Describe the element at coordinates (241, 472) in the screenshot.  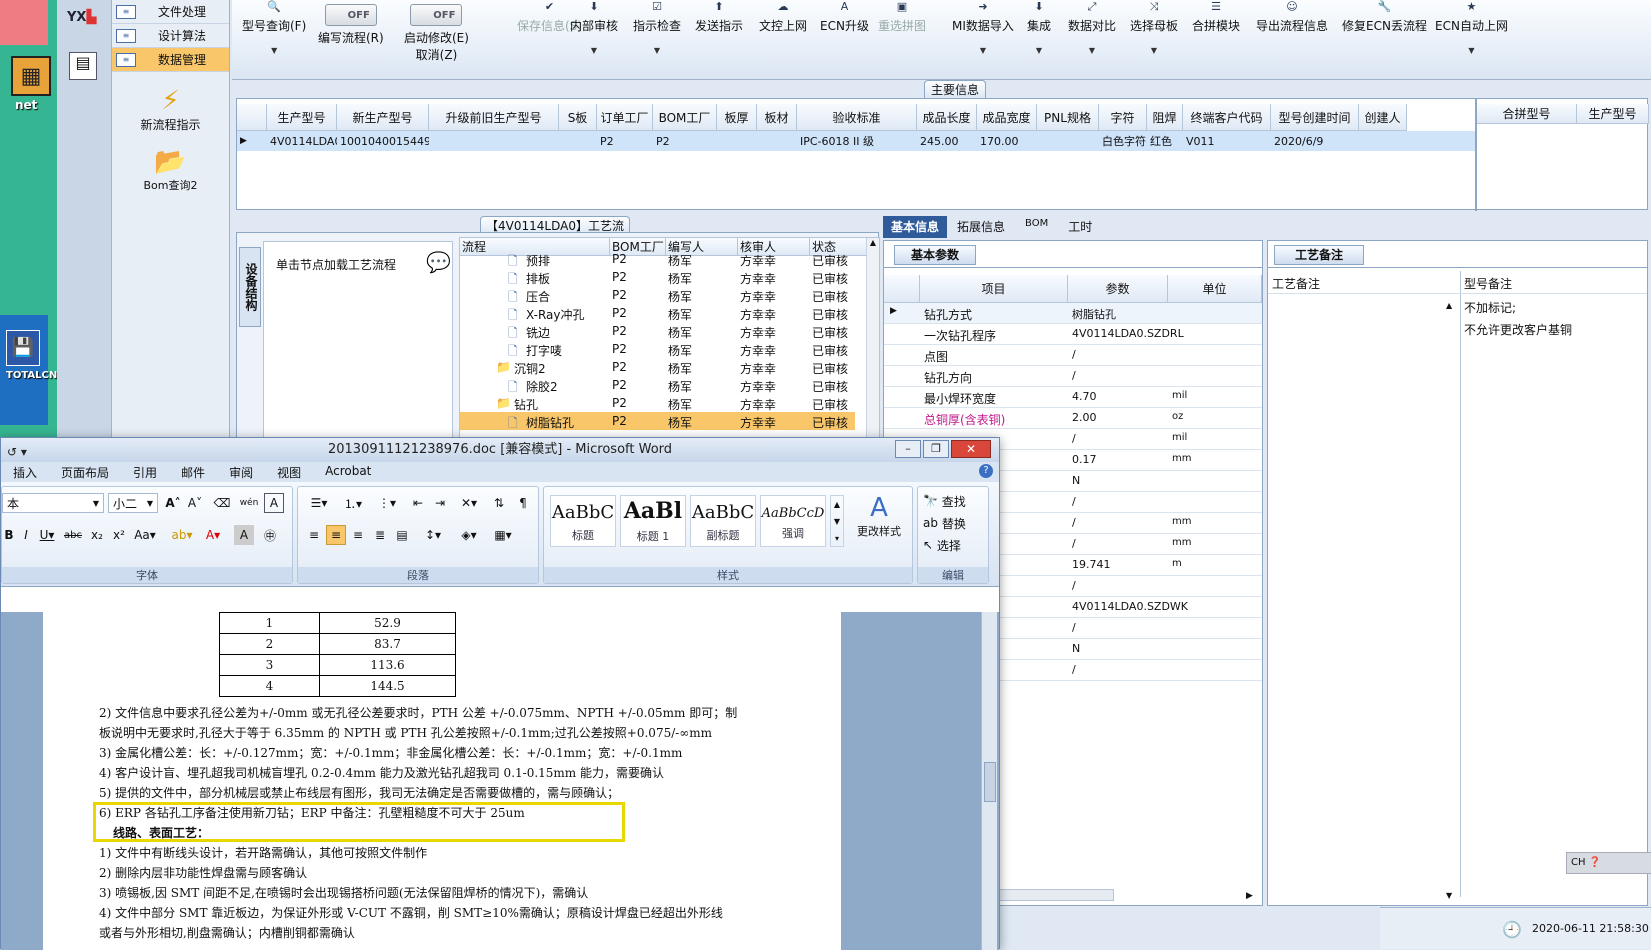
I see `word-tab: 审阅` at that location.